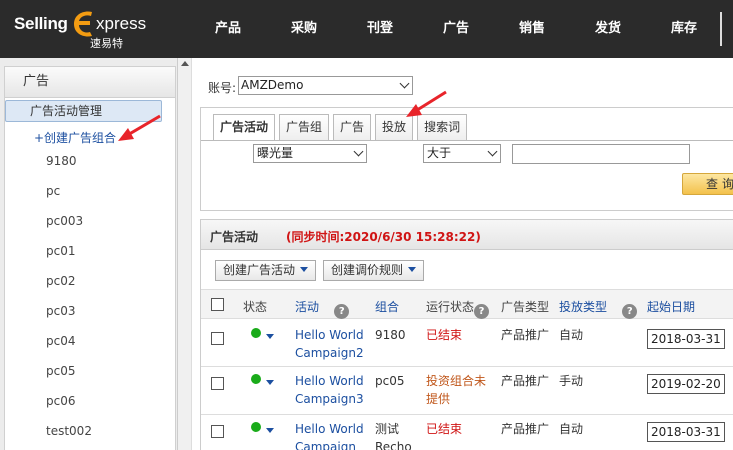 The width and height of the screenshot is (733, 450). I want to click on account-label: 账号:, so click(222, 88).